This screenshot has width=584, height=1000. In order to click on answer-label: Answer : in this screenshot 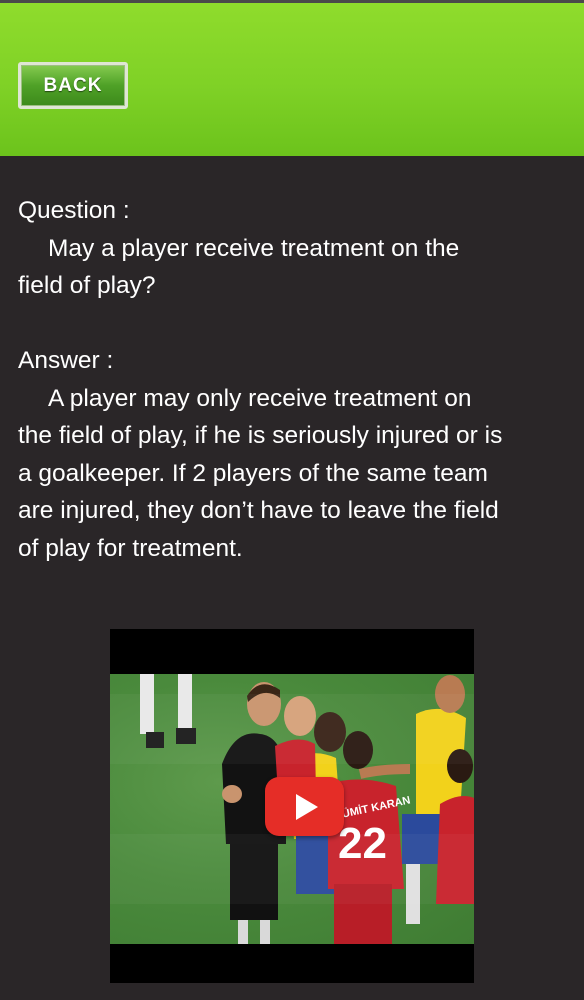, I will do `click(66, 360)`.